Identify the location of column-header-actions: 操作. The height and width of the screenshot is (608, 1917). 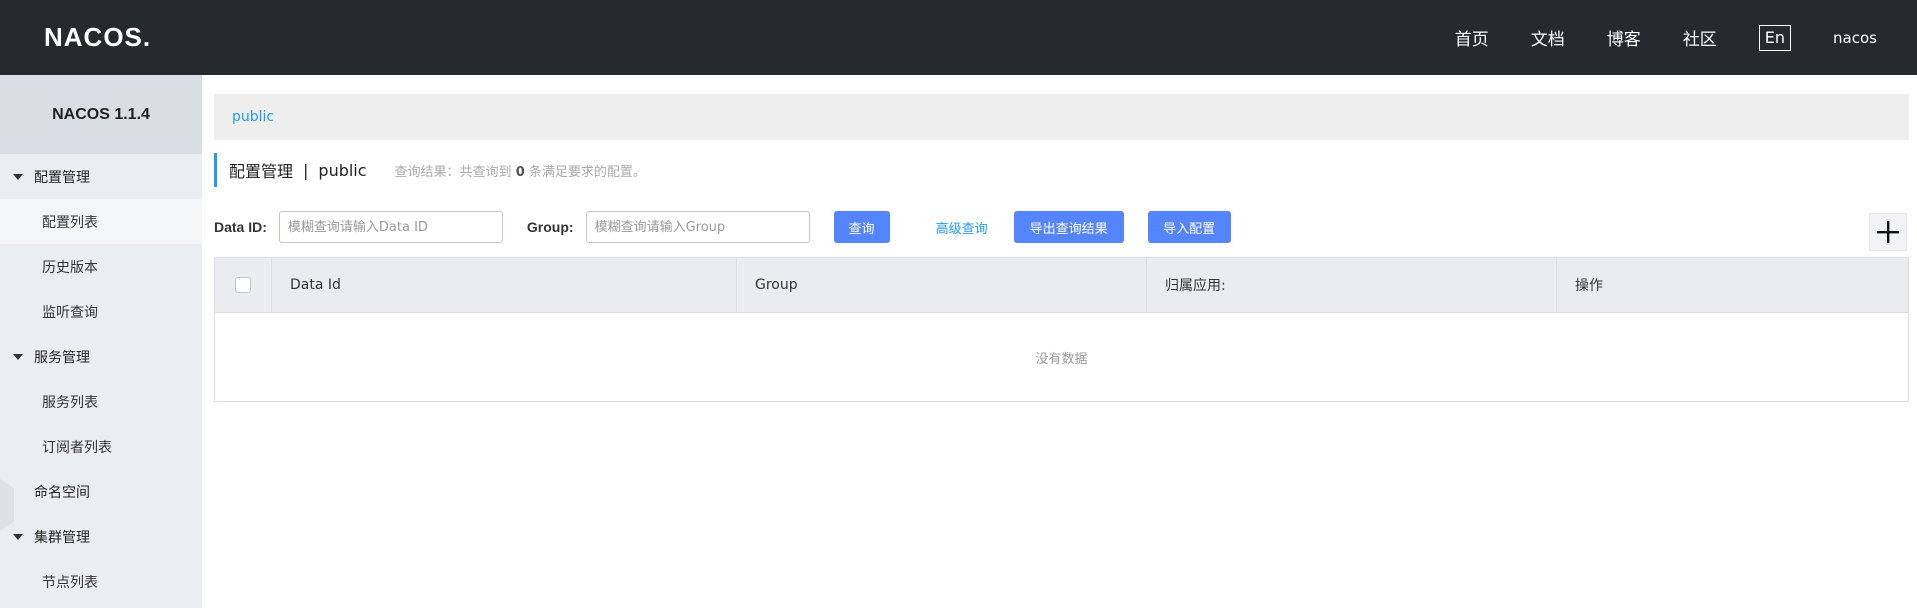
(1732, 285).